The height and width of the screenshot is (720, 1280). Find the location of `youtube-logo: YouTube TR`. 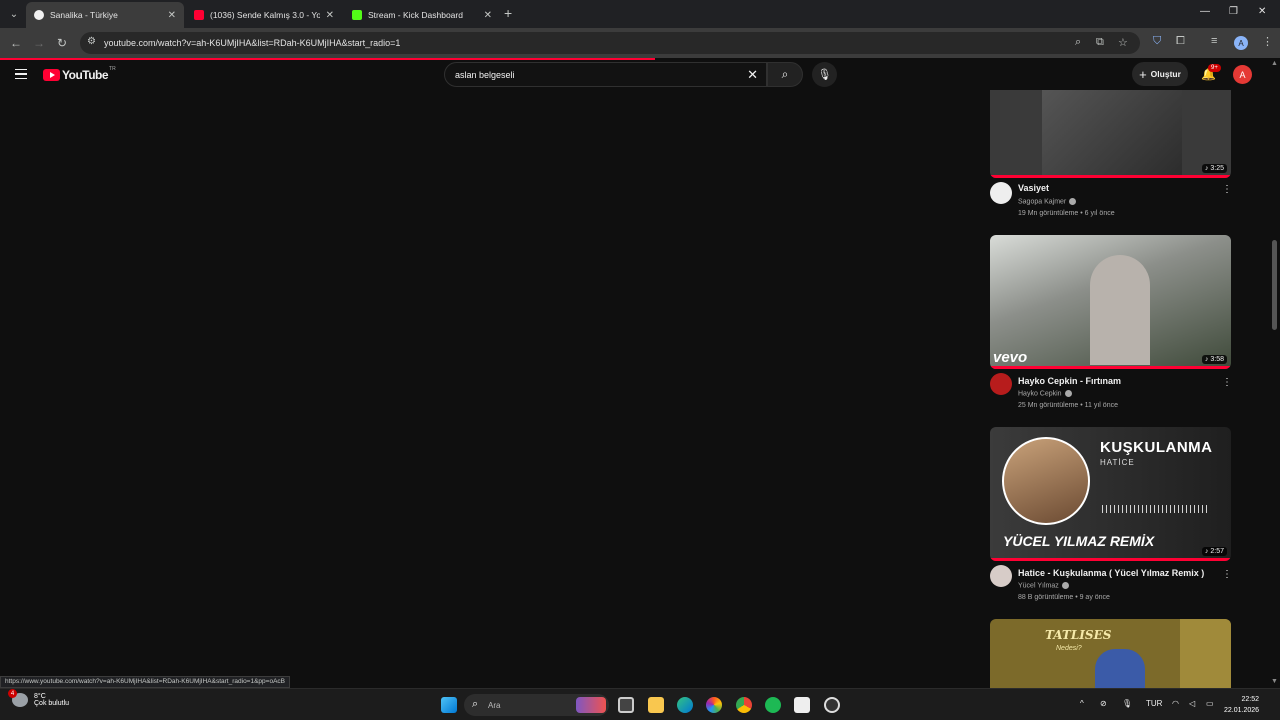

youtube-logo: YouTube TR is located at coordinates (79, 74).